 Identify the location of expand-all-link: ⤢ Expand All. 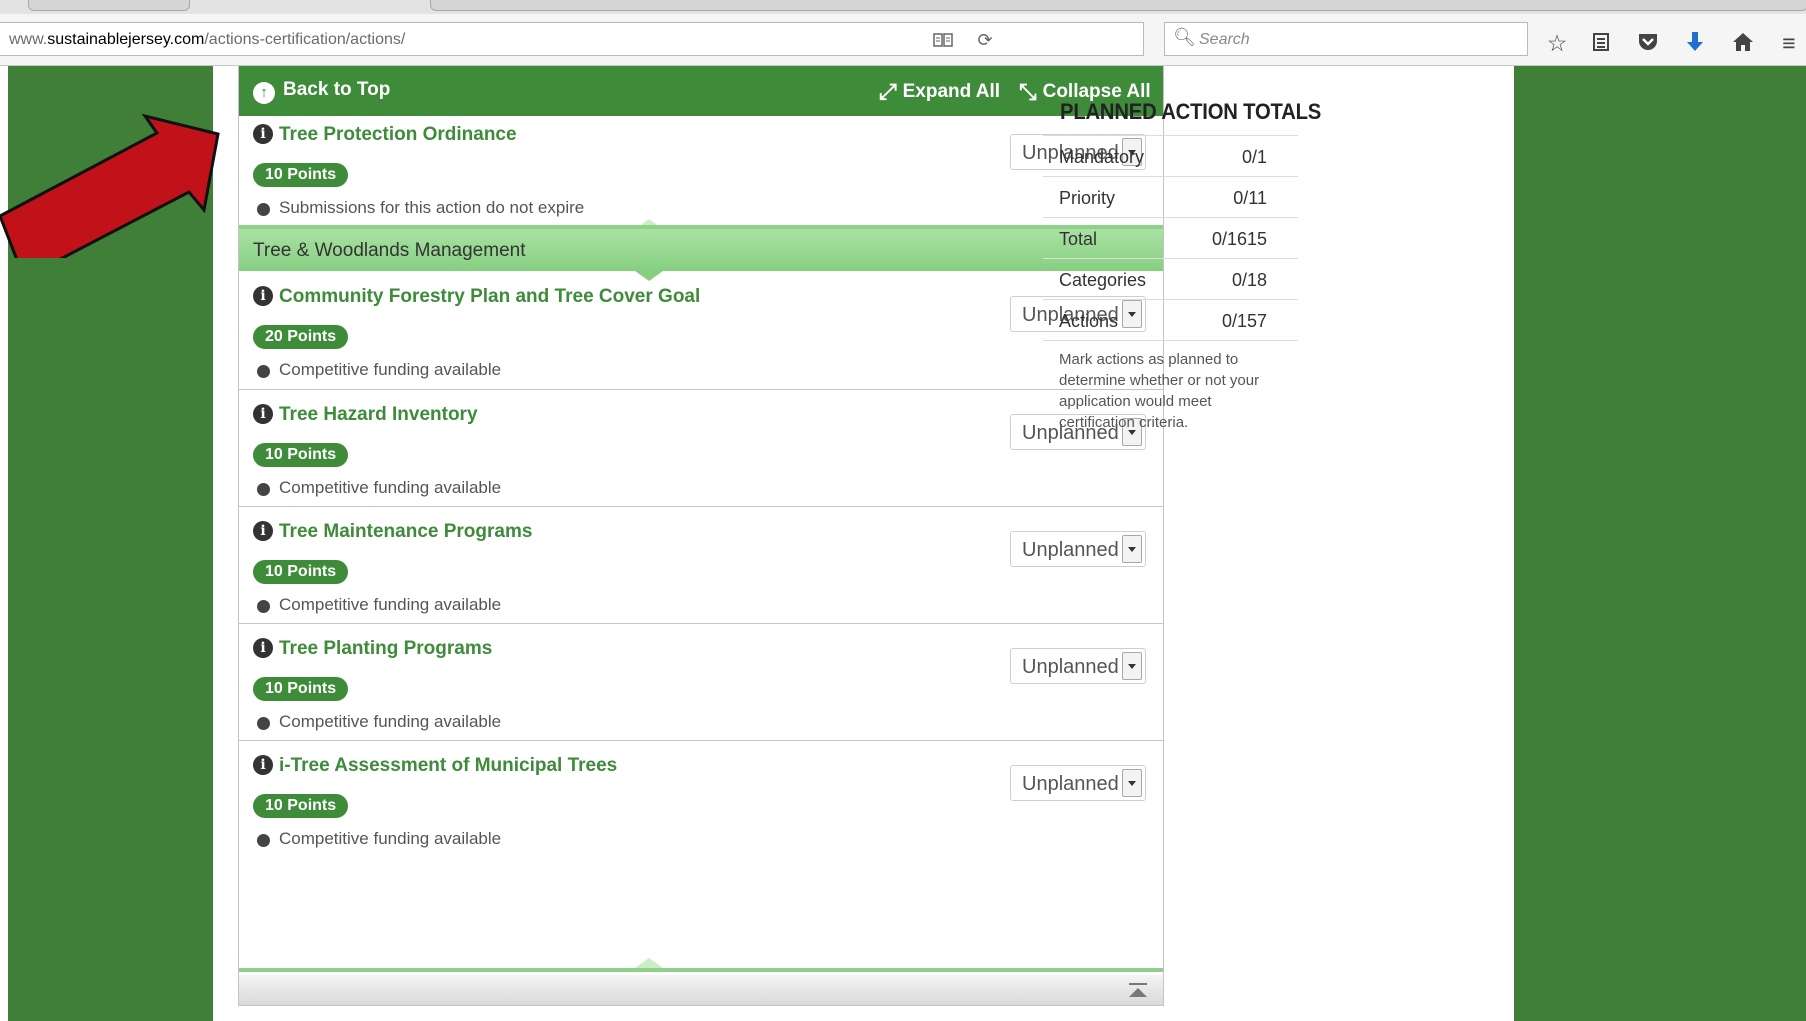
(939, 92).